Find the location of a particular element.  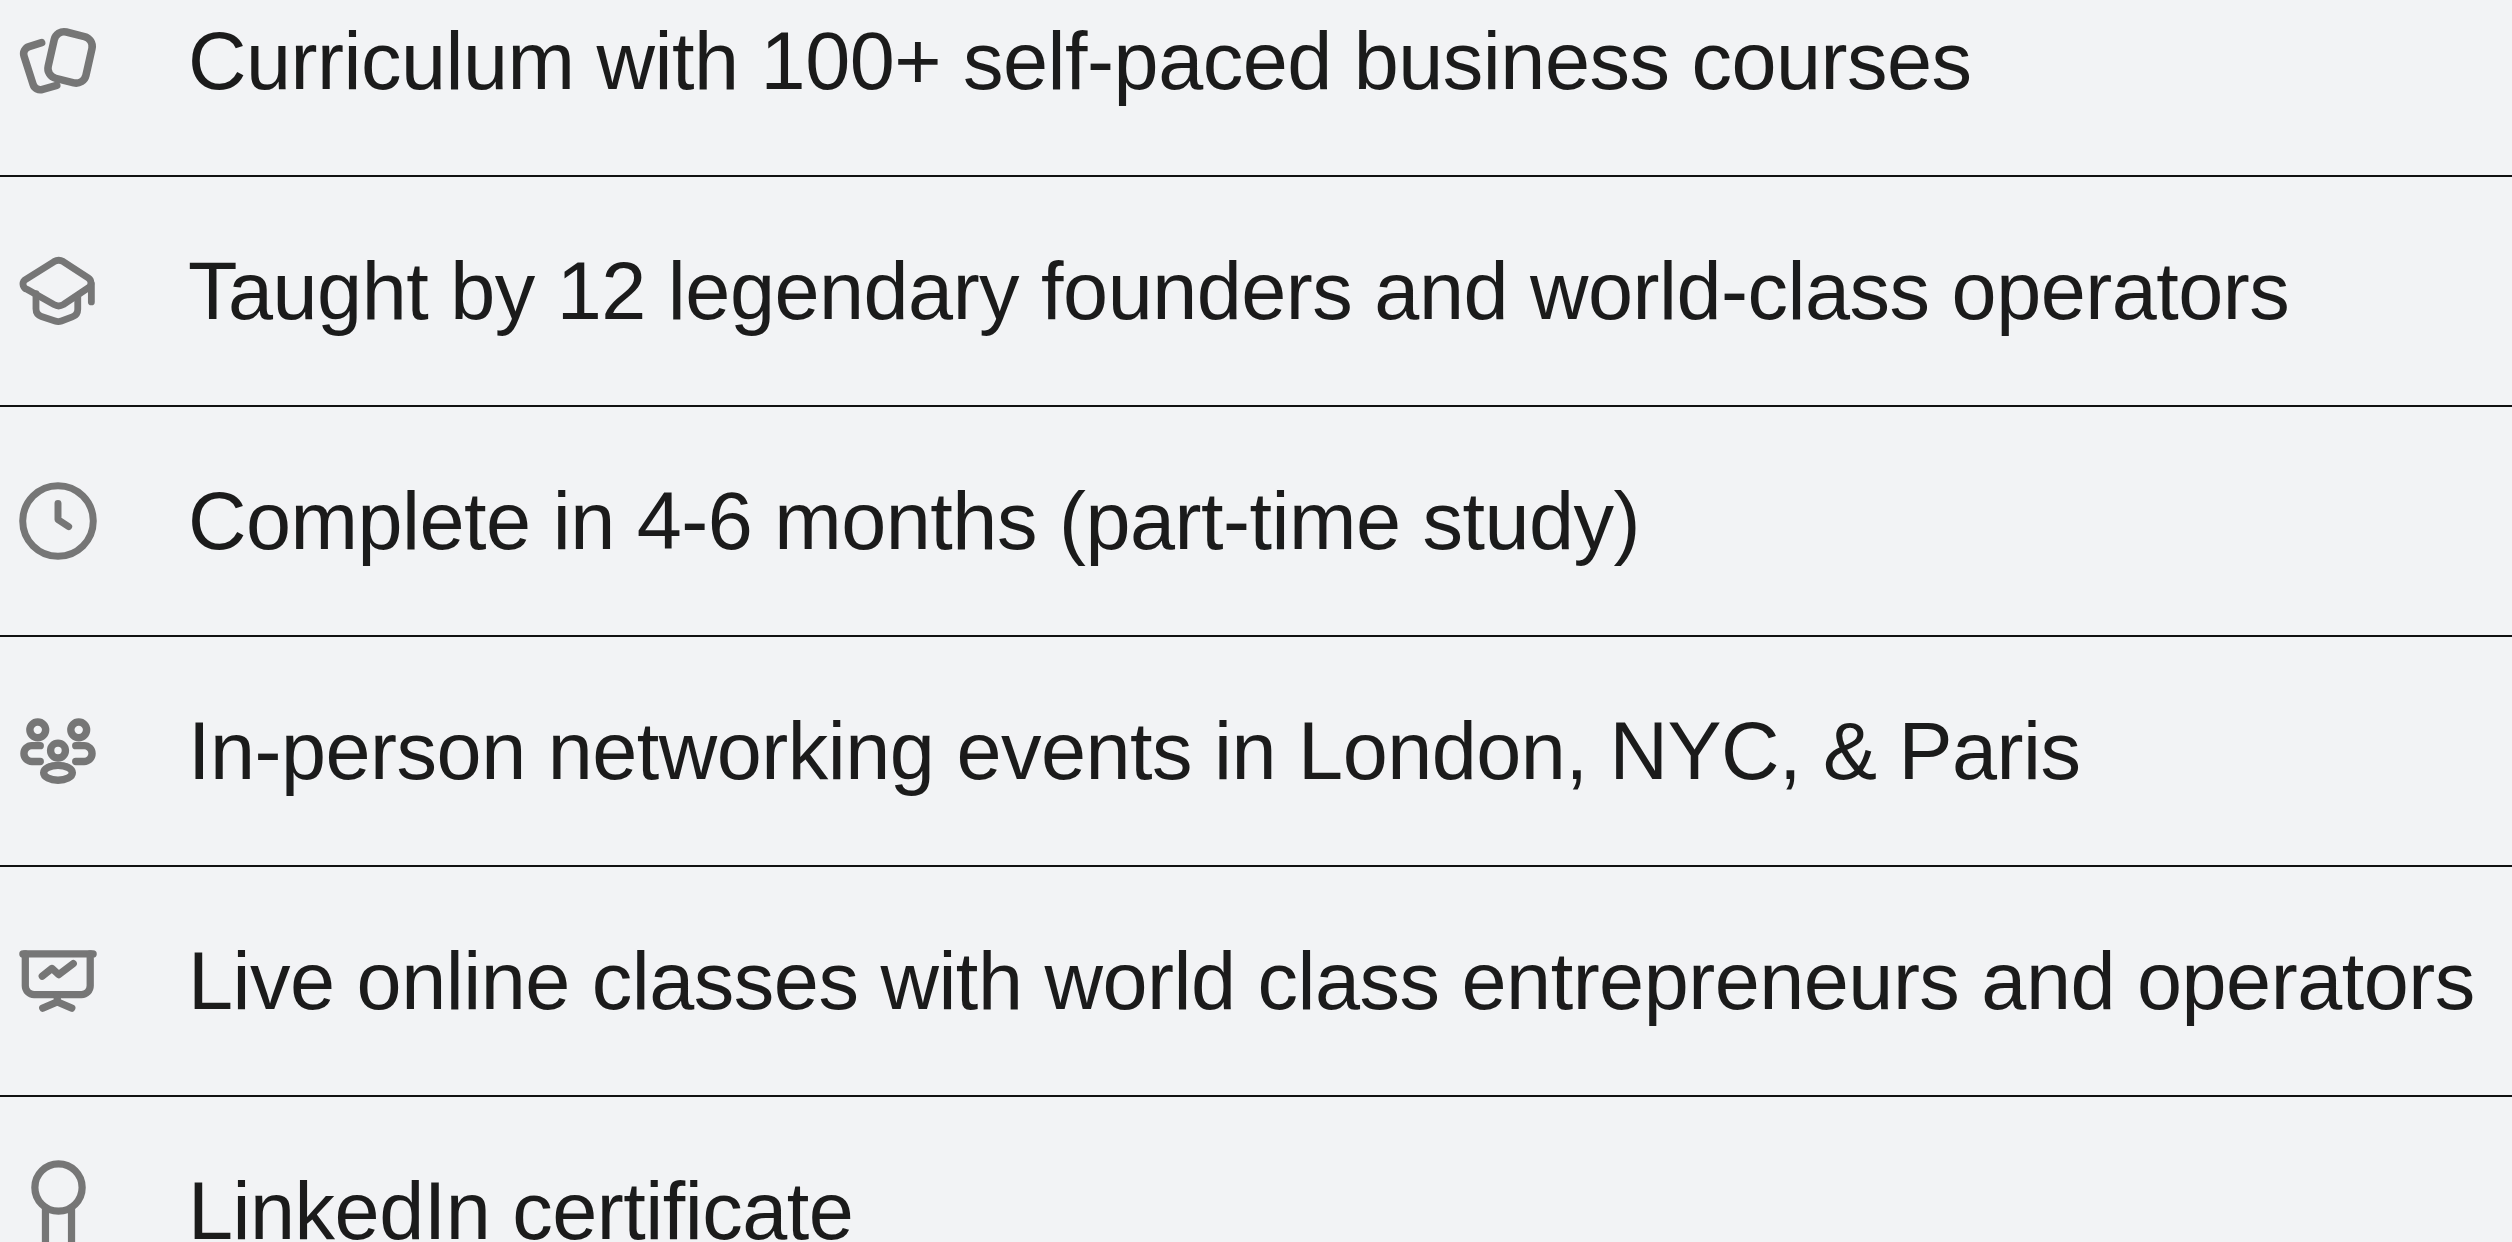

feature-text: Complete in 4-6 months (part-time study) is located at coordinates (914, 521).